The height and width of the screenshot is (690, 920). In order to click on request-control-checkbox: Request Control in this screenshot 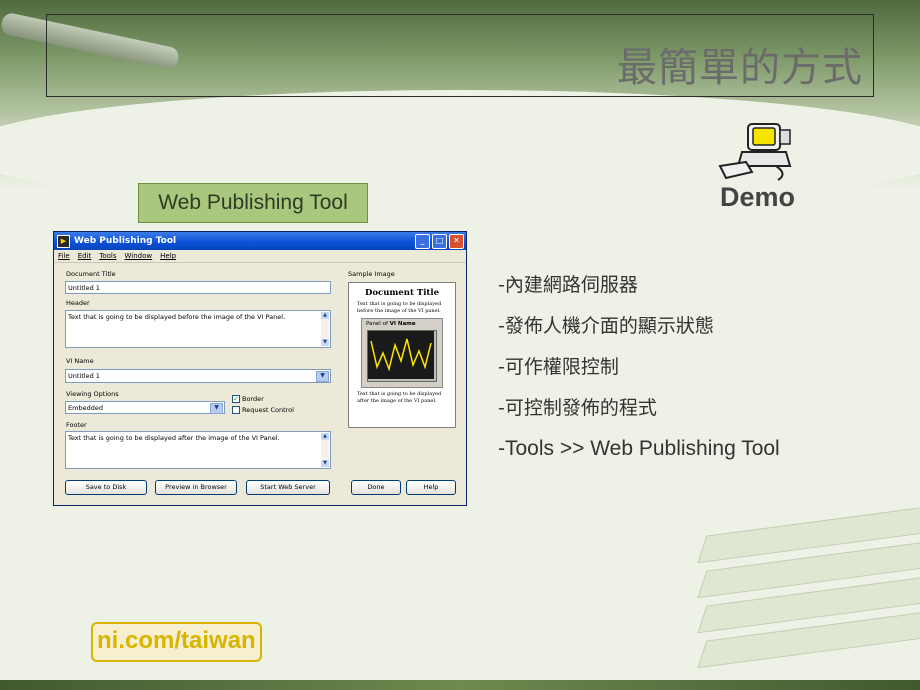, I will do `click(263, 410)`.